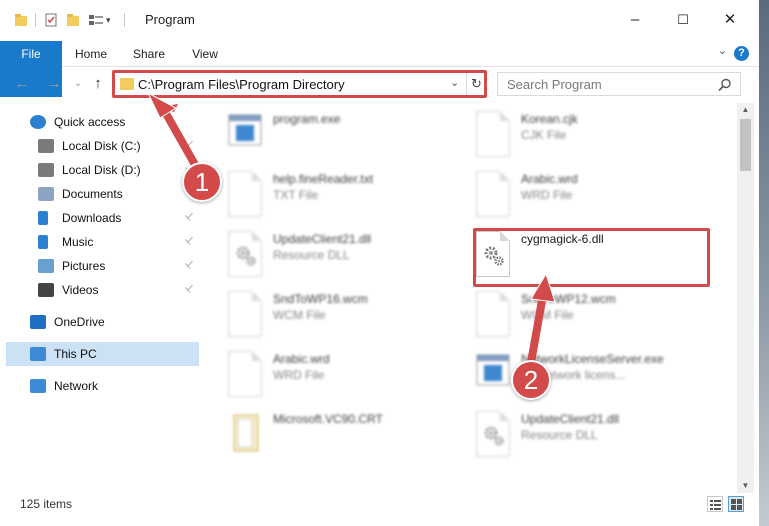 This screenshot has width=769, height=526. Describe the element at coordinates (100, 290) in the screenshot. I see `sidebar-item-videos: Videos ⊥` at that location.